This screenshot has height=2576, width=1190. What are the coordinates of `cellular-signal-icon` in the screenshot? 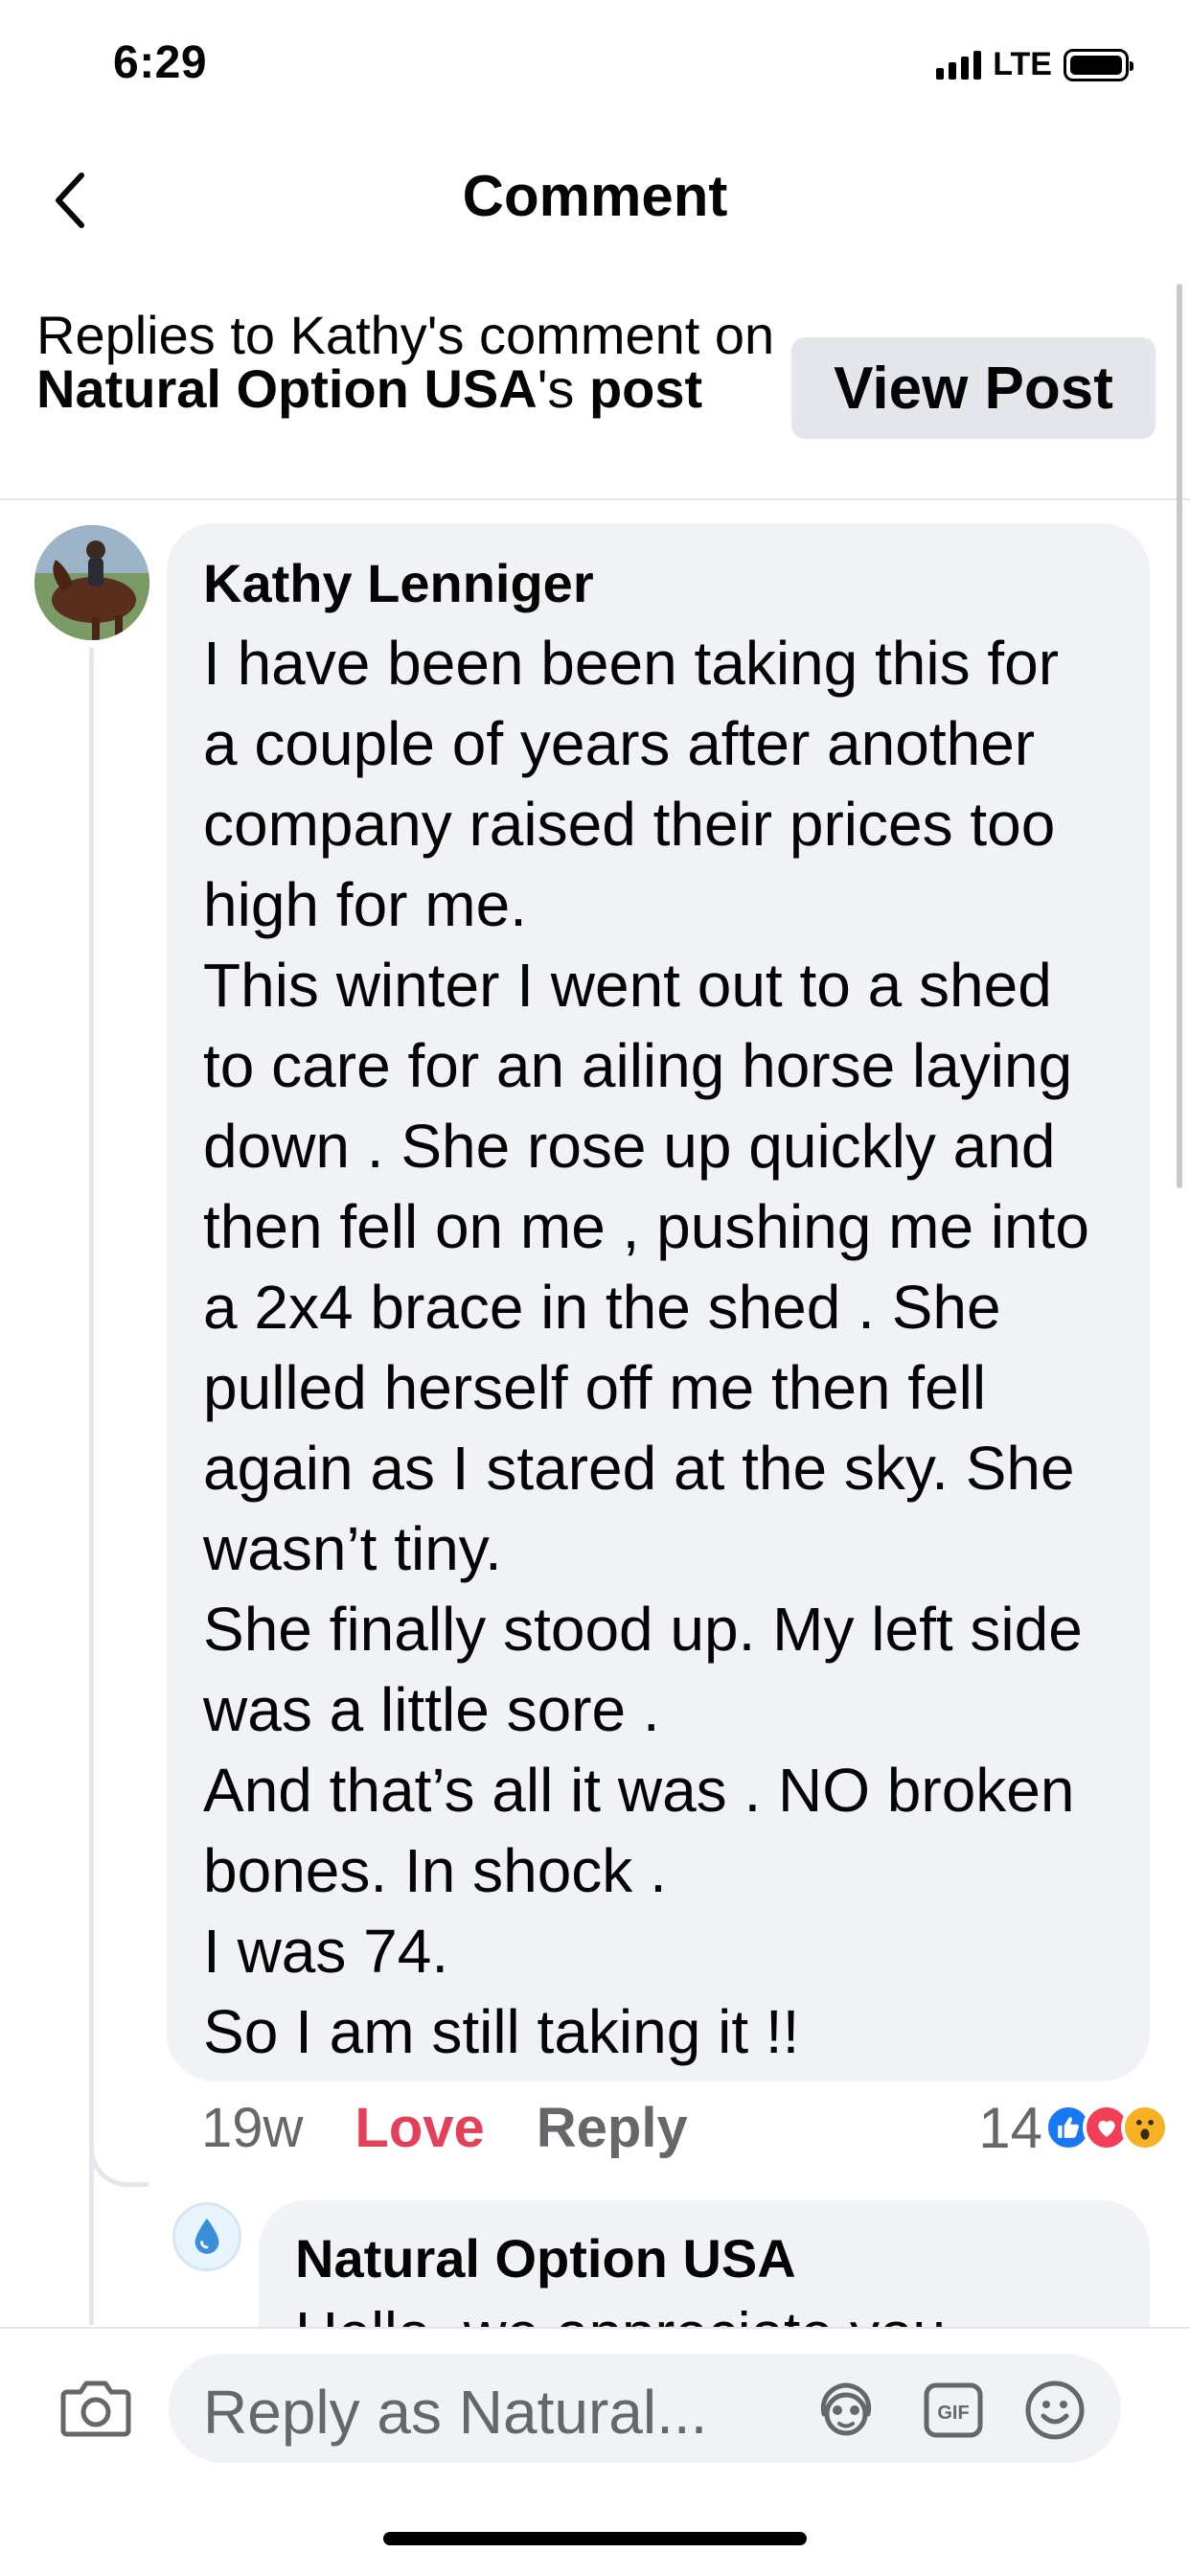 It's located at (959, 65).